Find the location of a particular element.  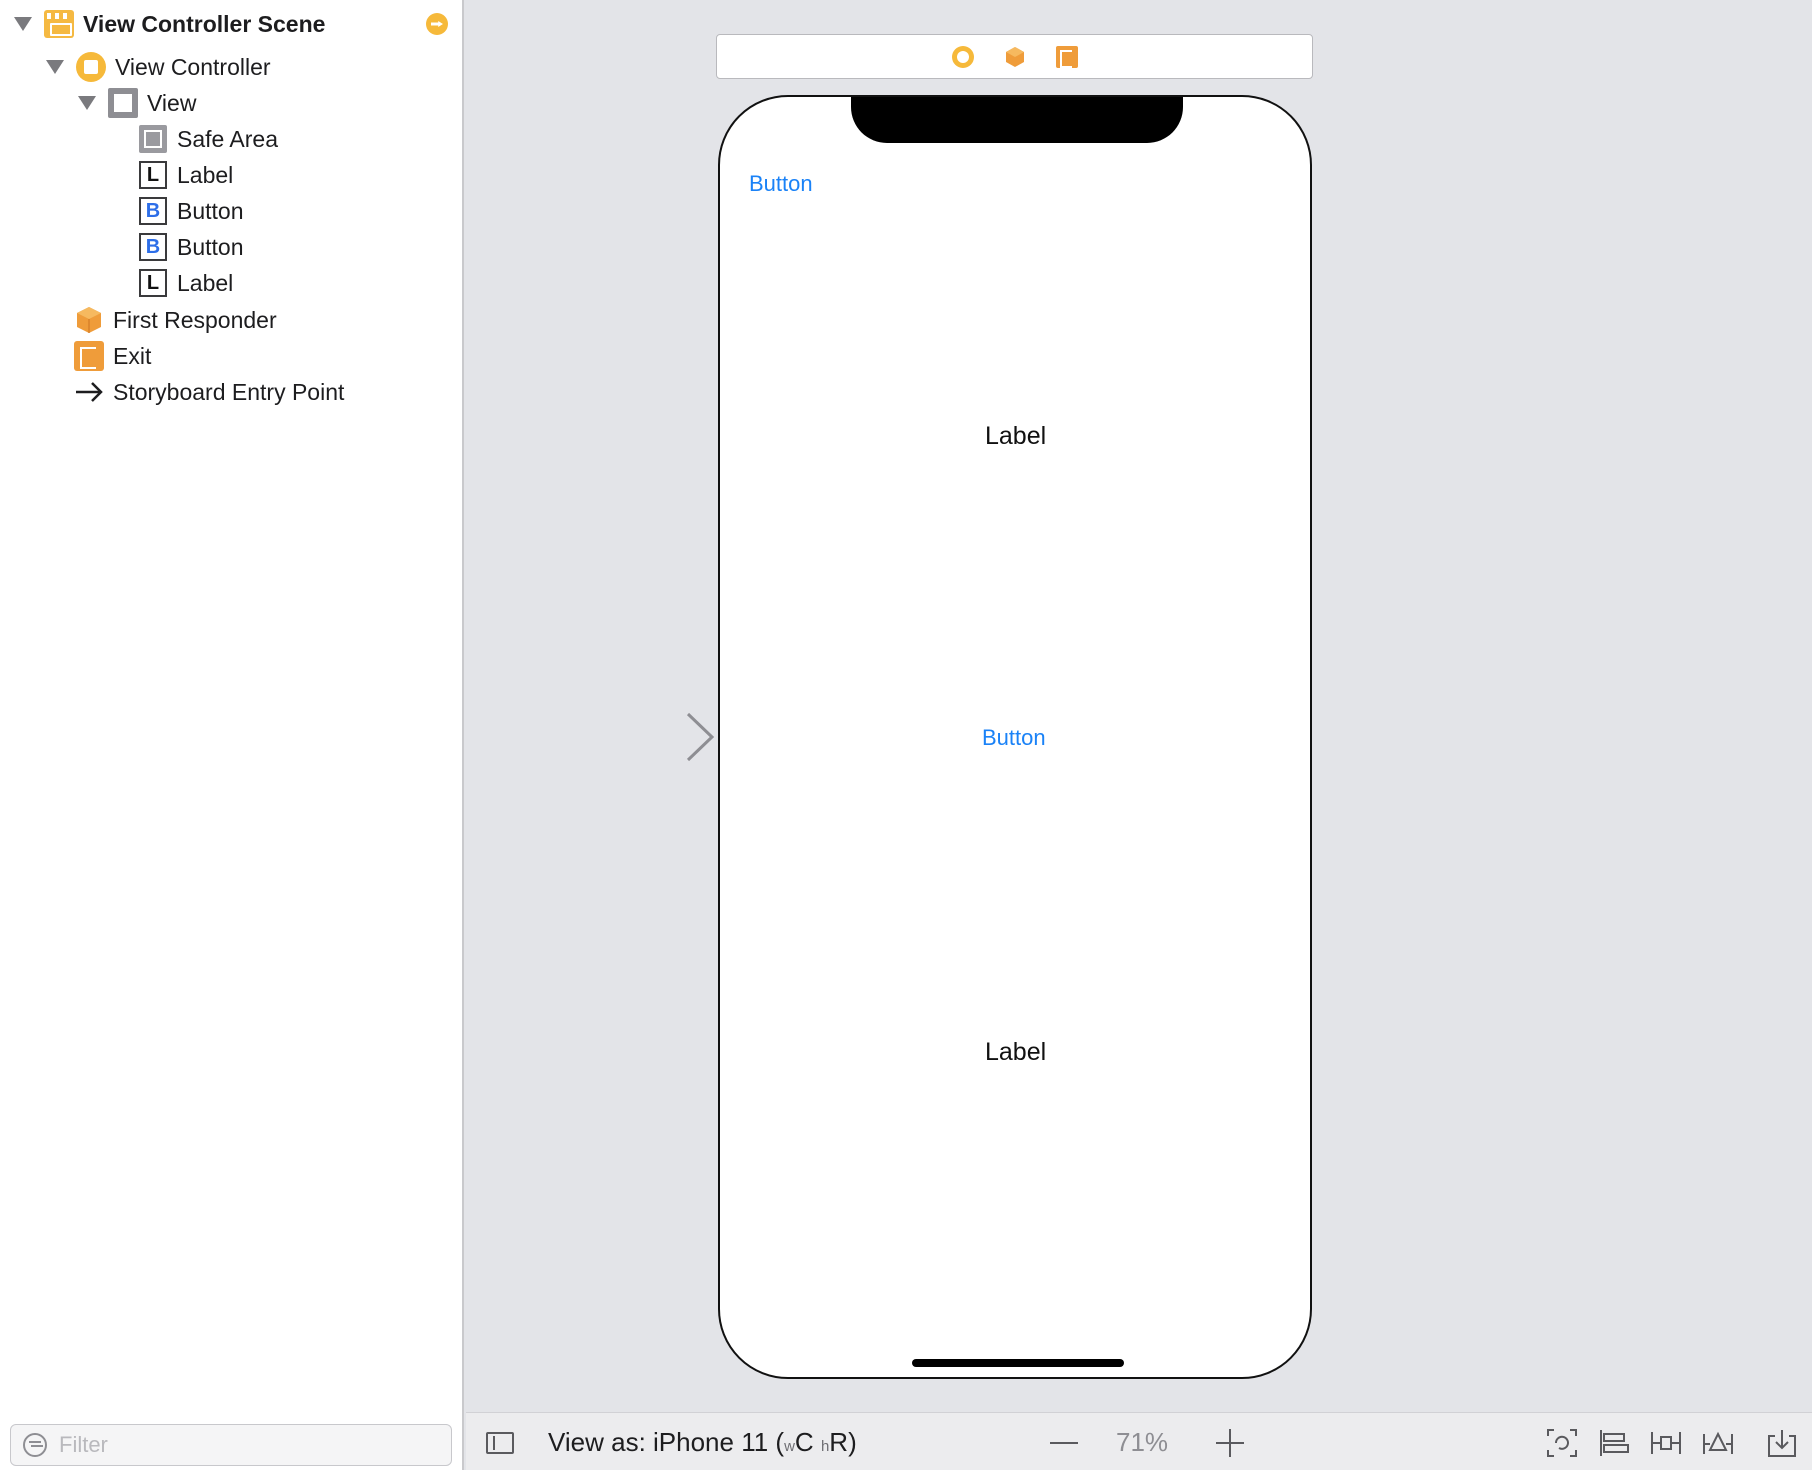

align-icon is located at coordinates (1614, 1443).